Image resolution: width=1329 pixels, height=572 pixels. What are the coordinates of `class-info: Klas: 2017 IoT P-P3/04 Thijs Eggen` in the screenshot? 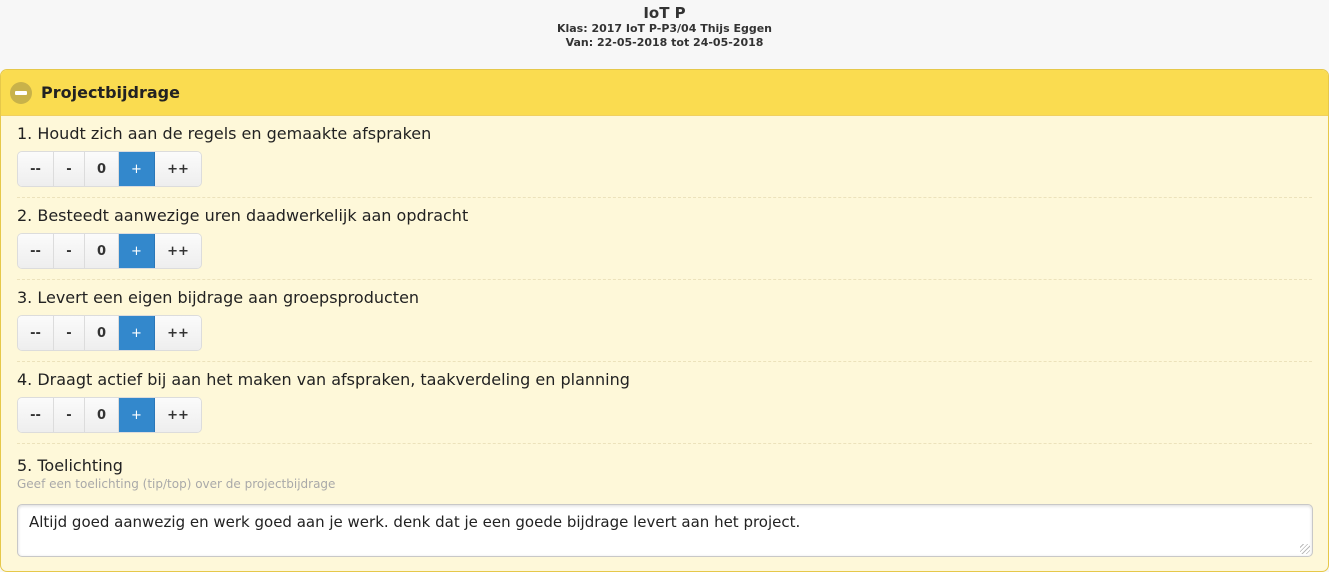 It's located at (664, 28).